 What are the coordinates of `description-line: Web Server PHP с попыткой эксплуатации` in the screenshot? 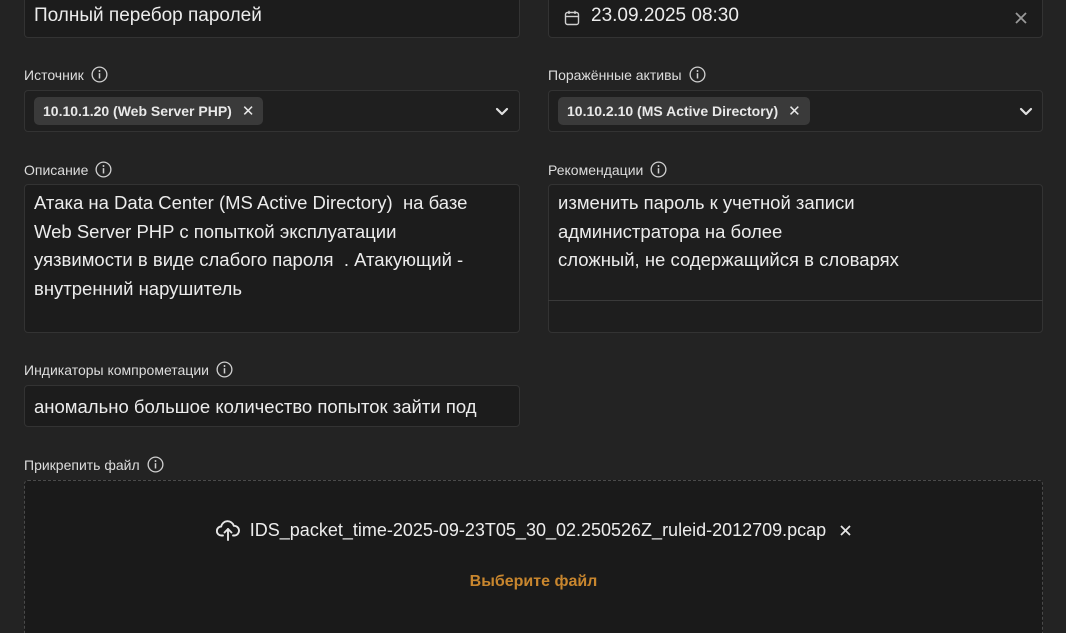 It's located at (215, 231).